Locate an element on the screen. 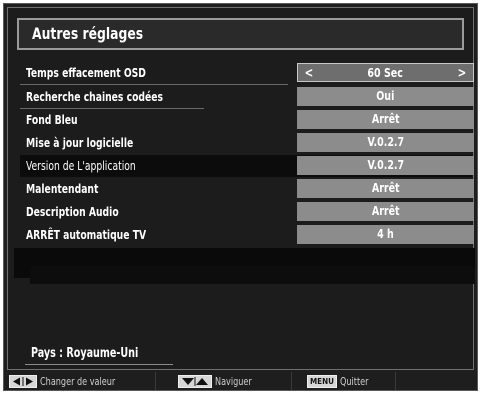 The height and width of the screenshot is (394, 481). row-label: Mise à jour logicielle is located at coordinates (80, 142).